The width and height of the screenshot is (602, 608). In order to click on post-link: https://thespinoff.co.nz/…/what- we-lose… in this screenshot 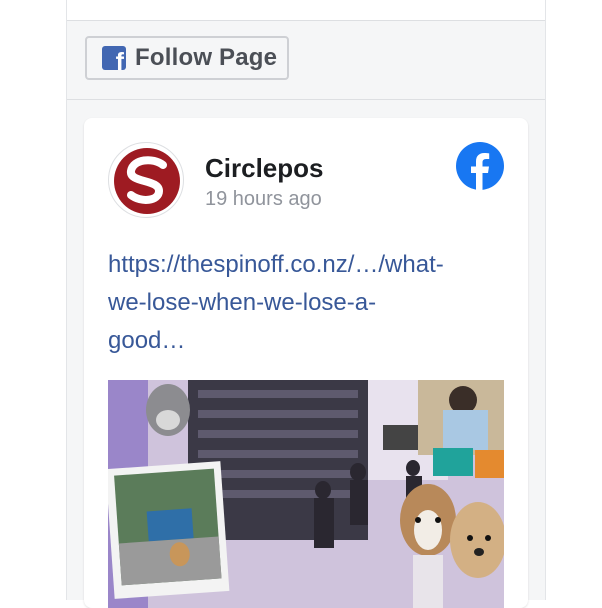, I will do `click(308, 303)`.